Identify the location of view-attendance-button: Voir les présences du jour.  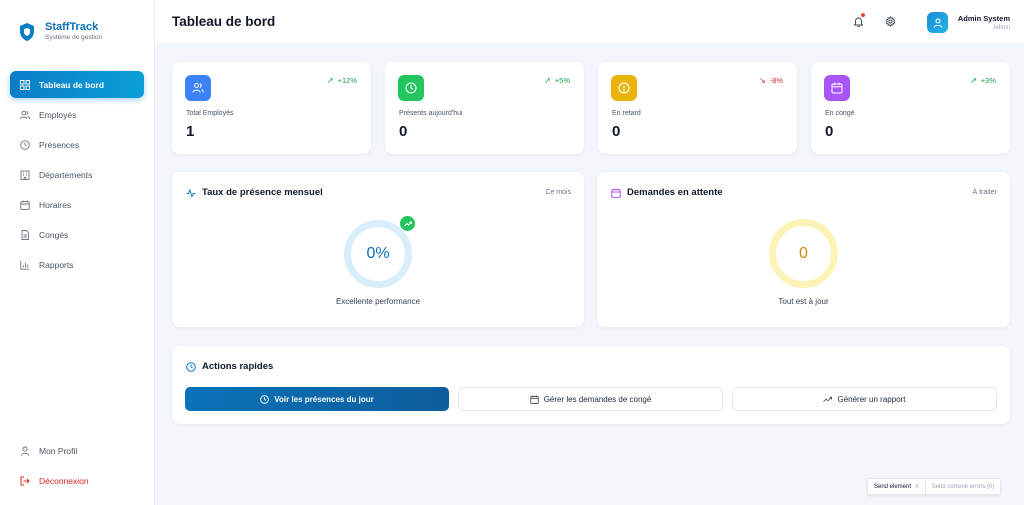
(317, 399).